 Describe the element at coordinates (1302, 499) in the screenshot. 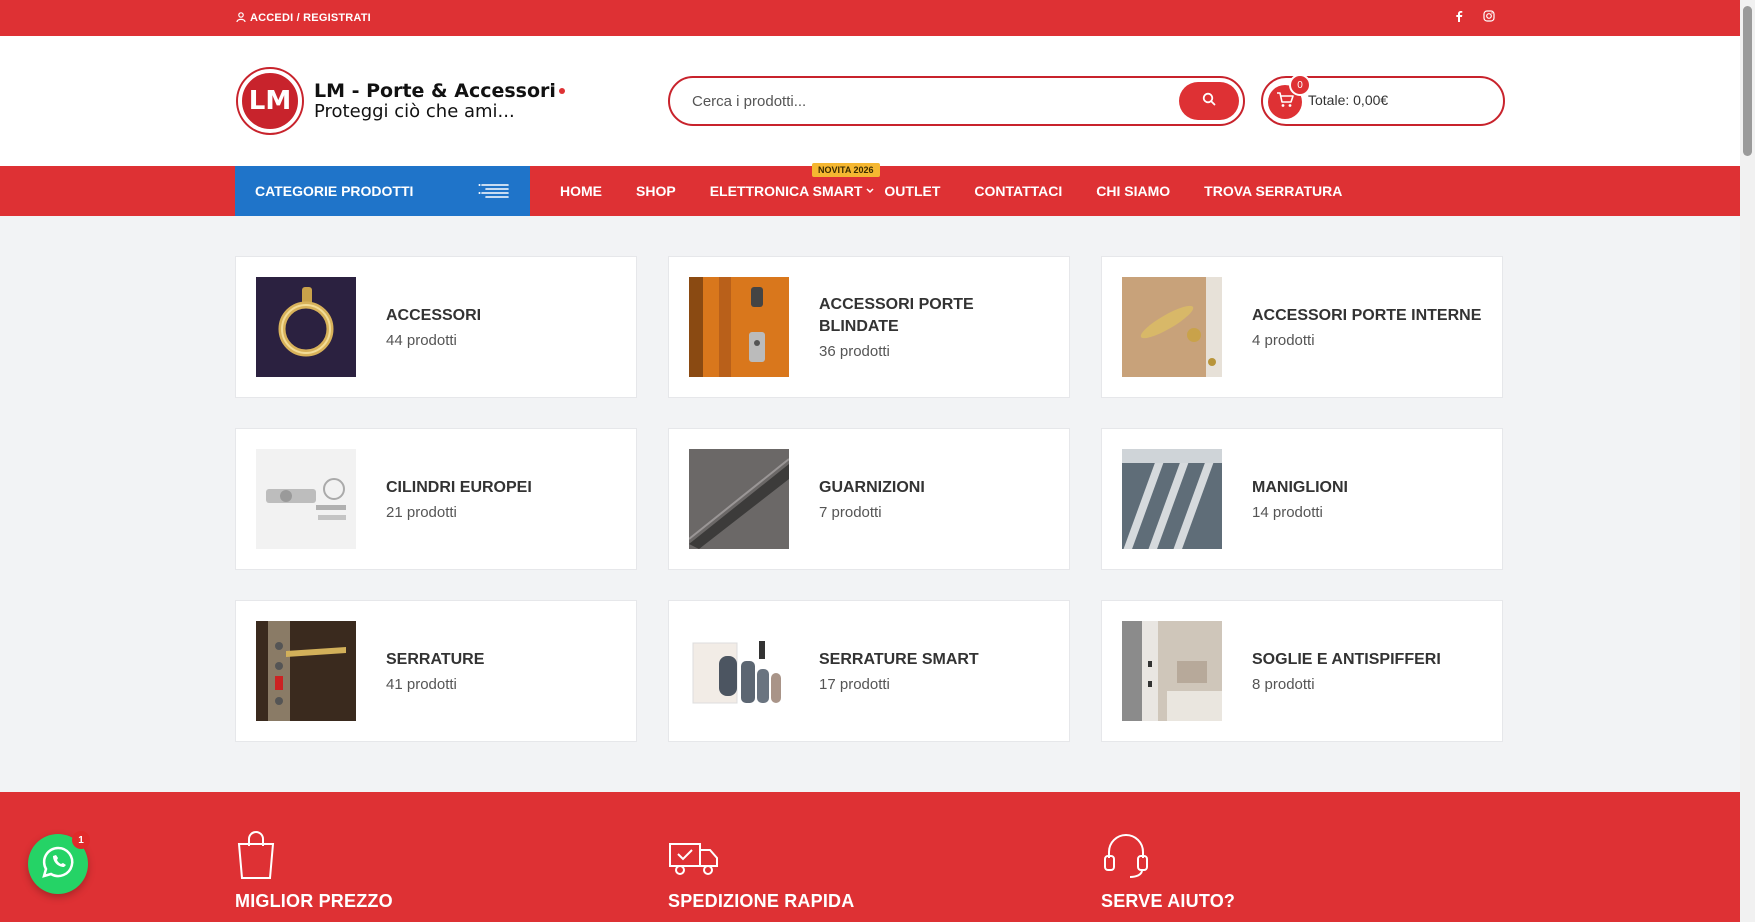

I see `category-card-maniglioni: MANIGLIONI 14 prodotti` at that location.